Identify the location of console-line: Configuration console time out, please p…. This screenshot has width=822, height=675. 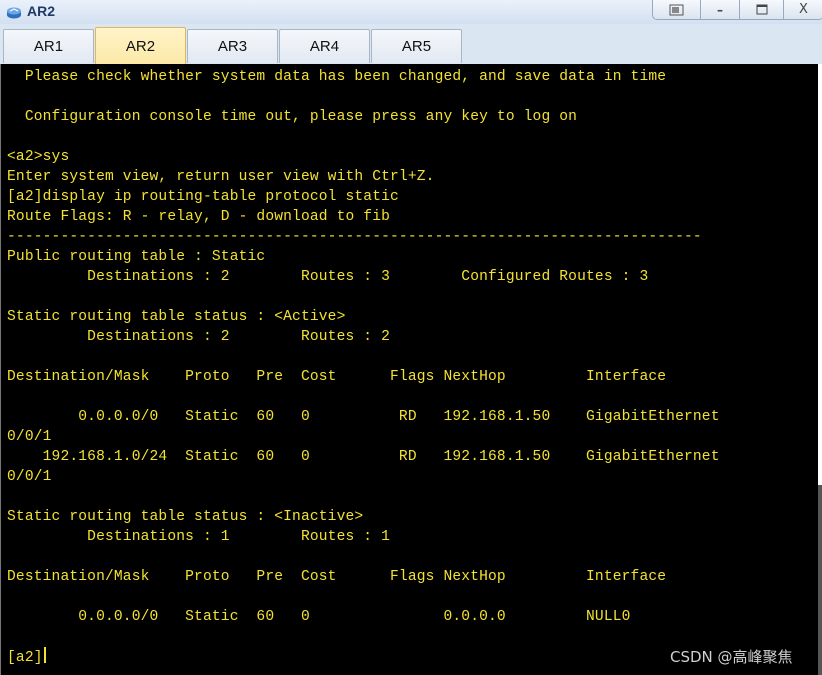
(301, 117).